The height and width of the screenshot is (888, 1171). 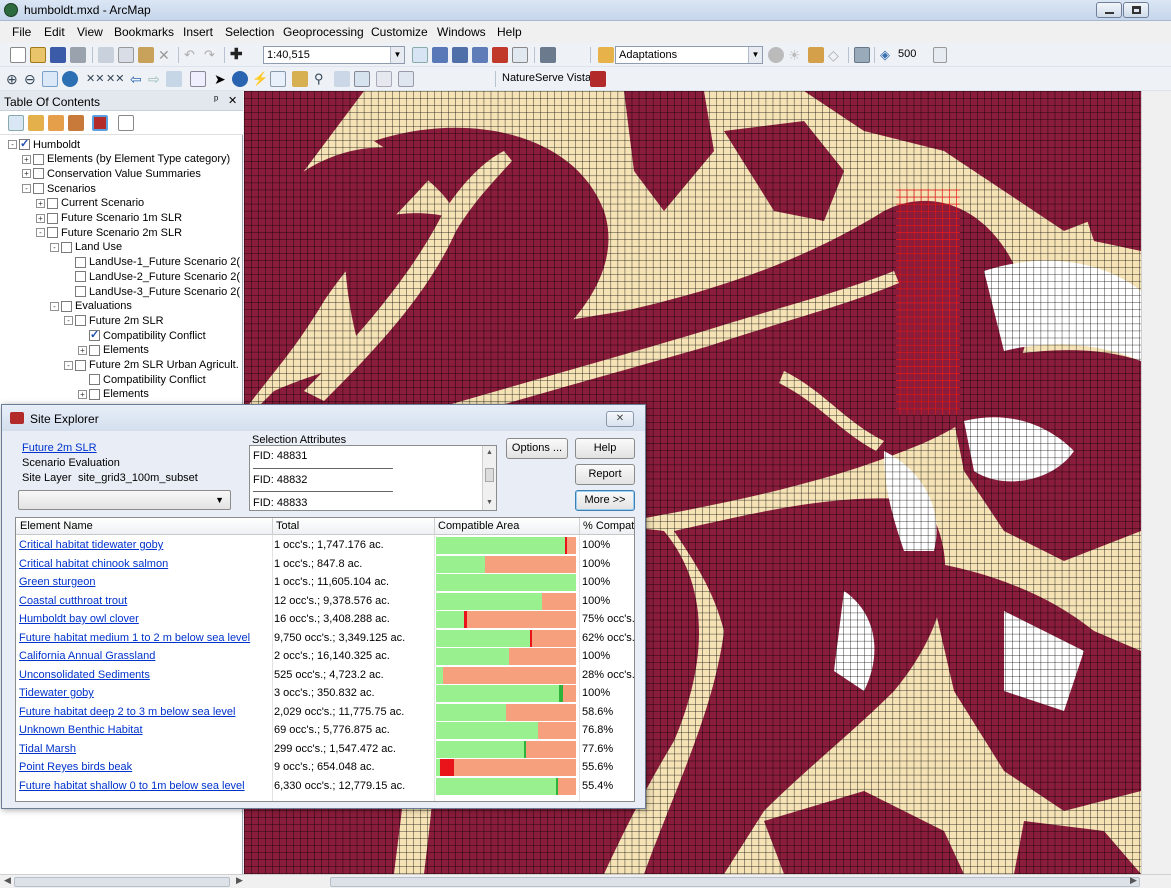 I want to click on zoom-in-icon: ⊕, so click(x=14, y=79).